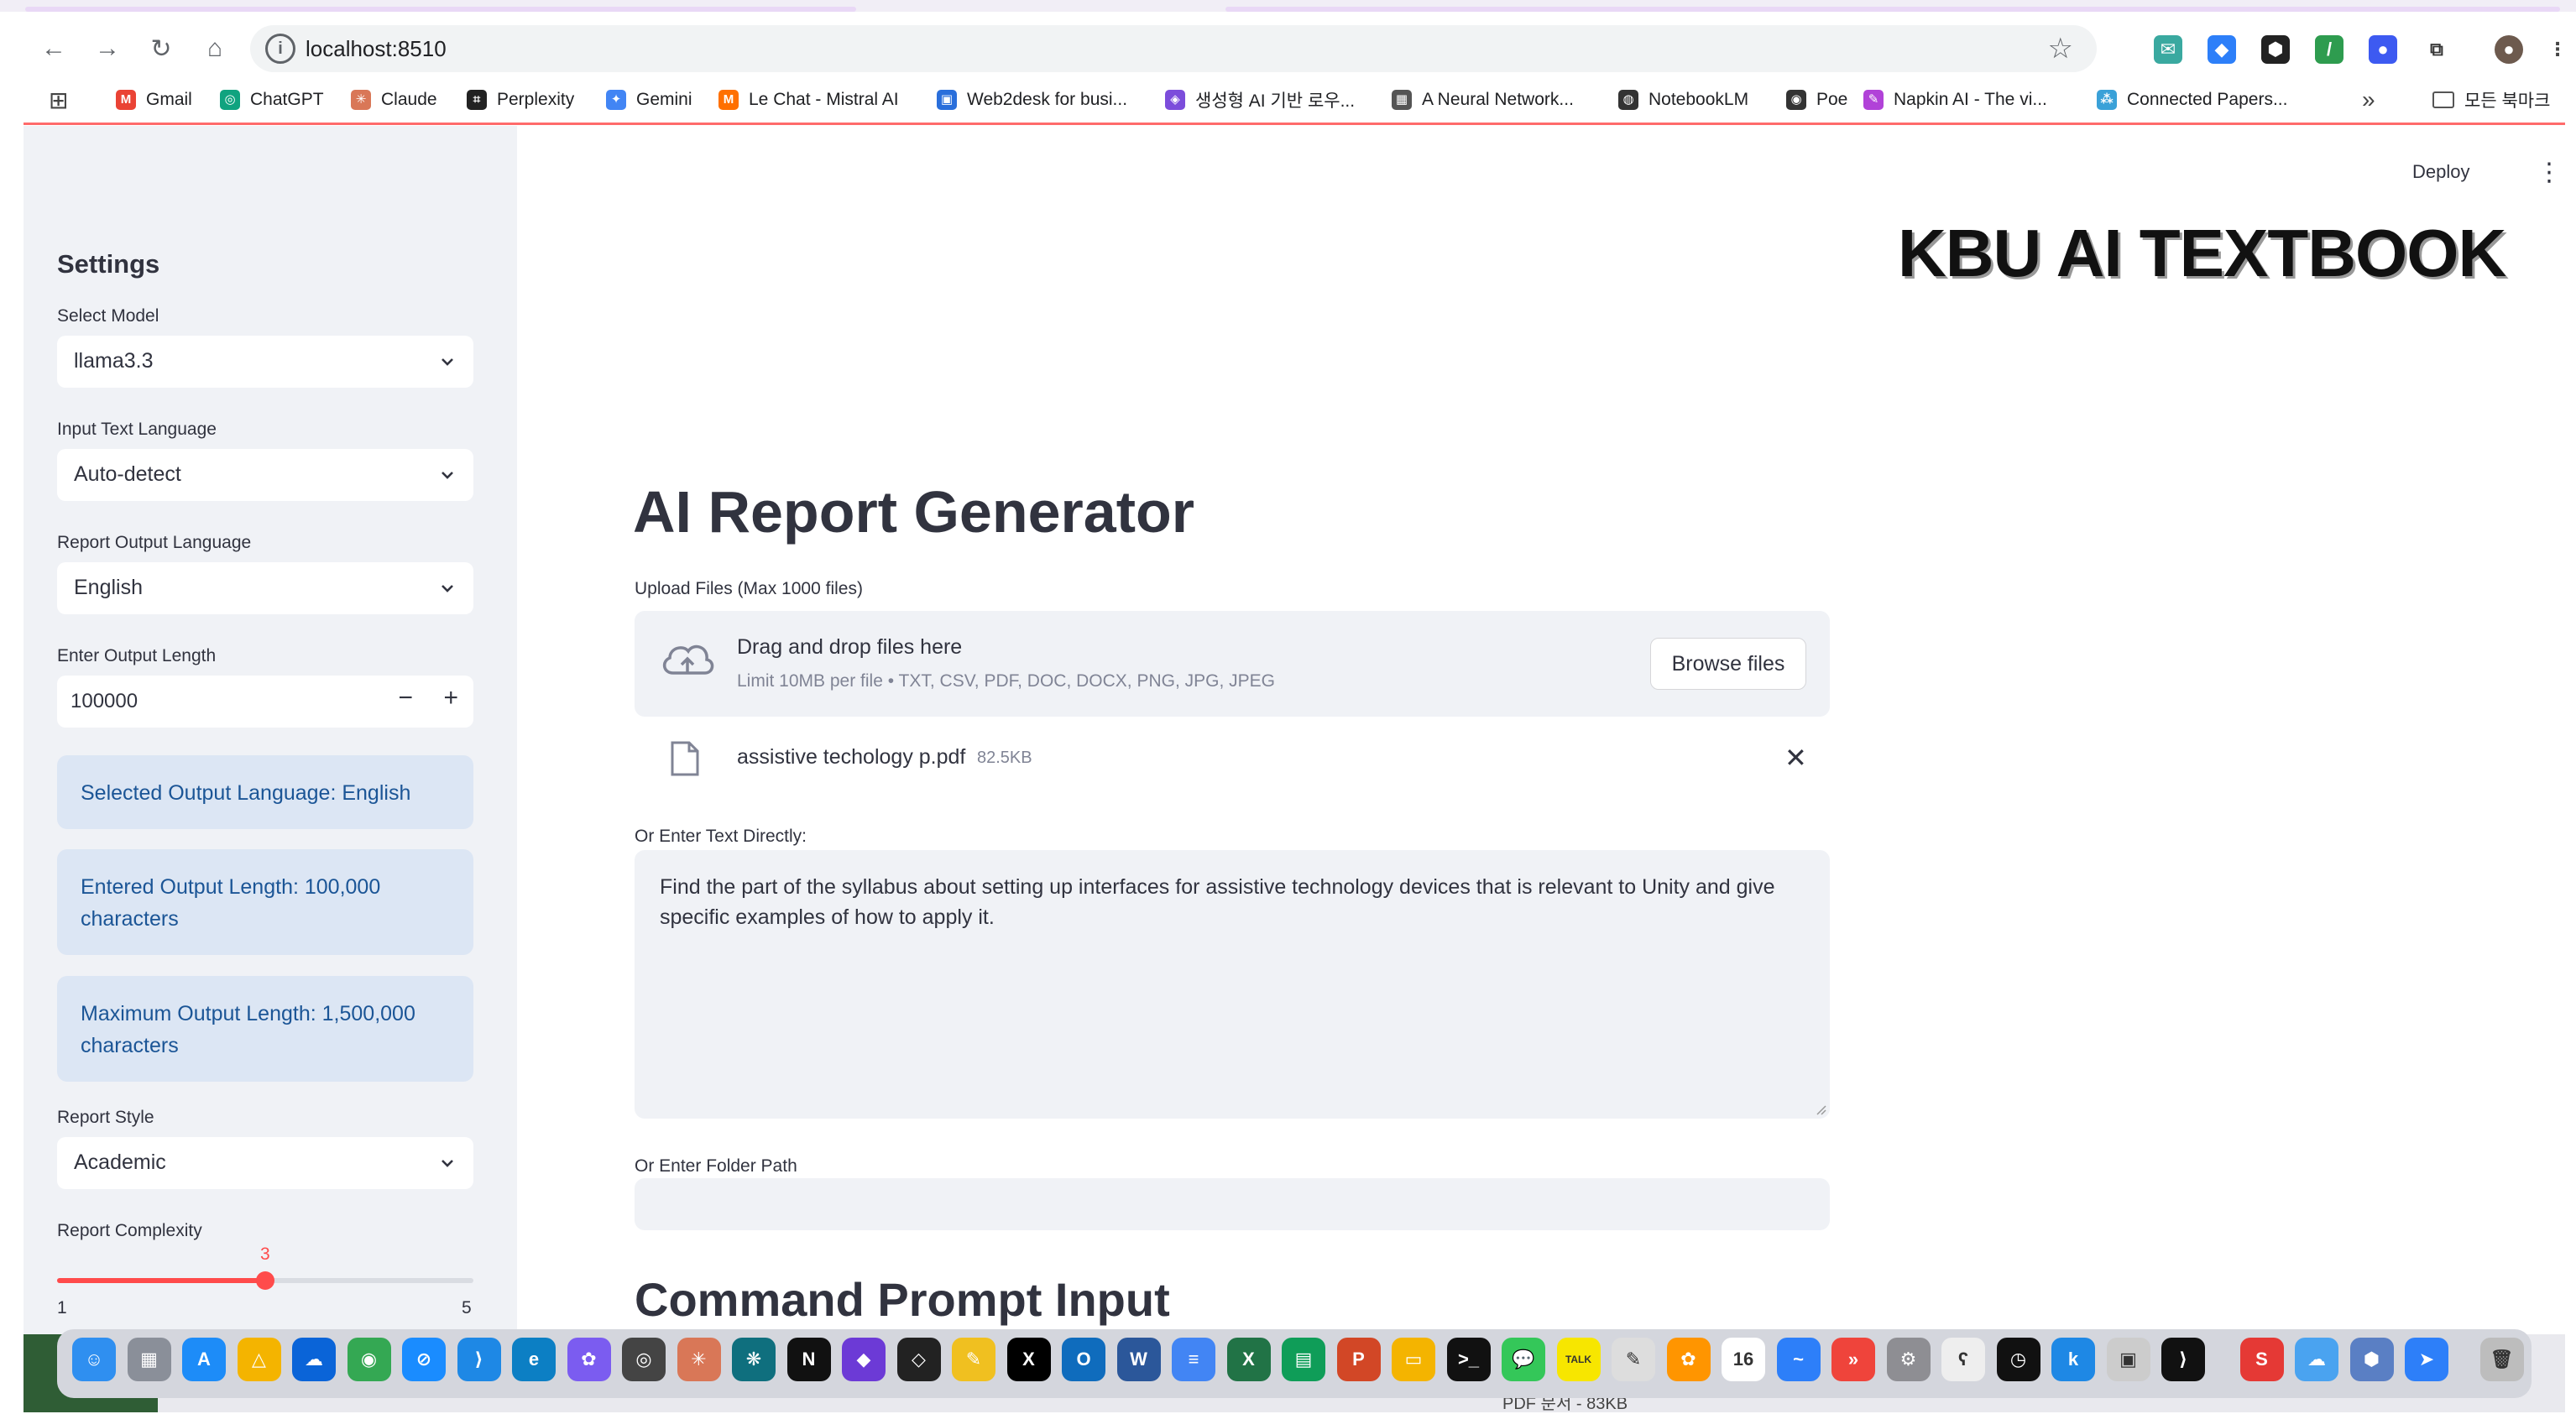  Describe the element at coordinates (1193, 1359) in the screenshot. I see `docs-icon: ≡` at that location.